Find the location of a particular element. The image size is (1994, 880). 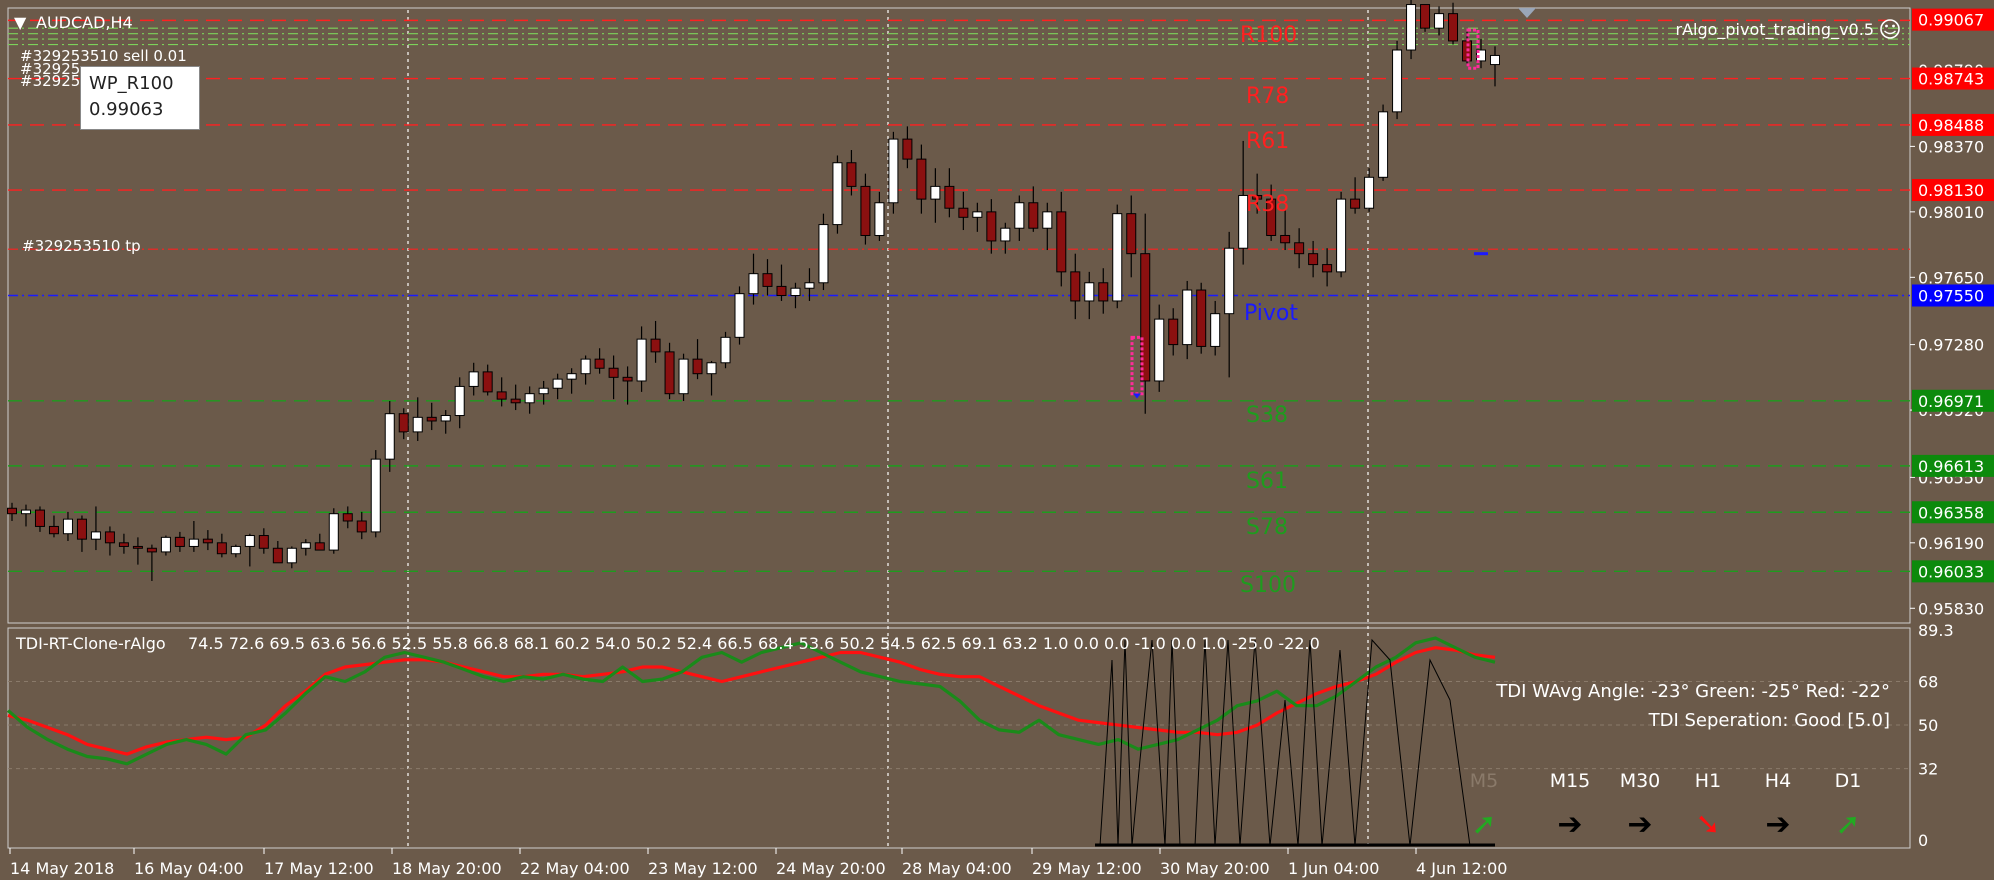

time-label-0: 14 May 2018 is located at coordinates (62, 868).